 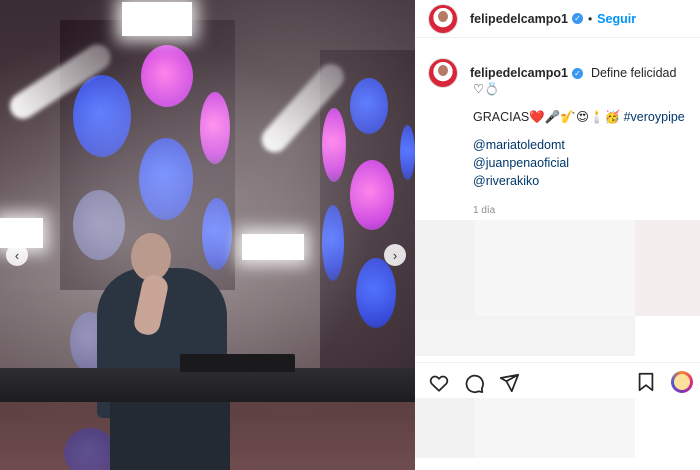 I want to click on next-slide-button: ›, so click(x=395, y=255).